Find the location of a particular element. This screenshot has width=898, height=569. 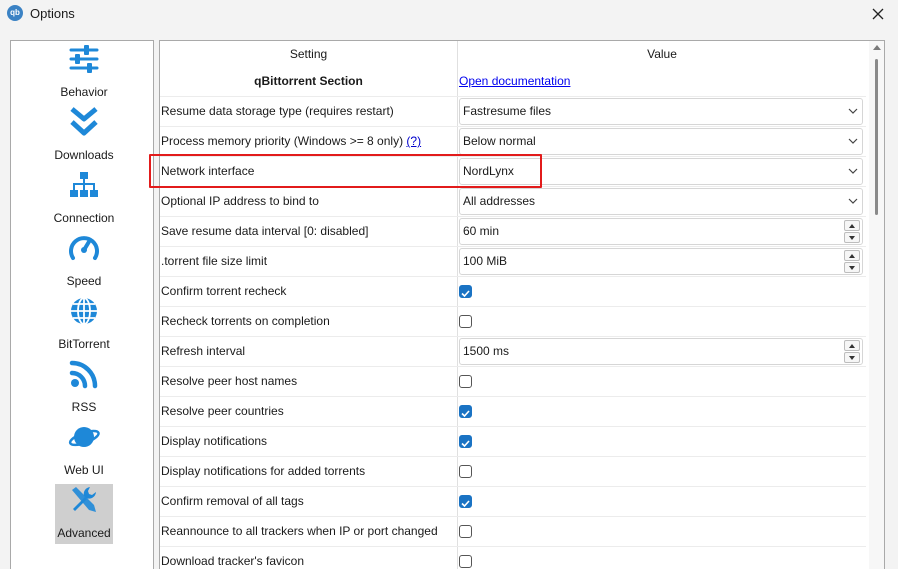

setting-label: Network interface is located at coordinates (208, 171).